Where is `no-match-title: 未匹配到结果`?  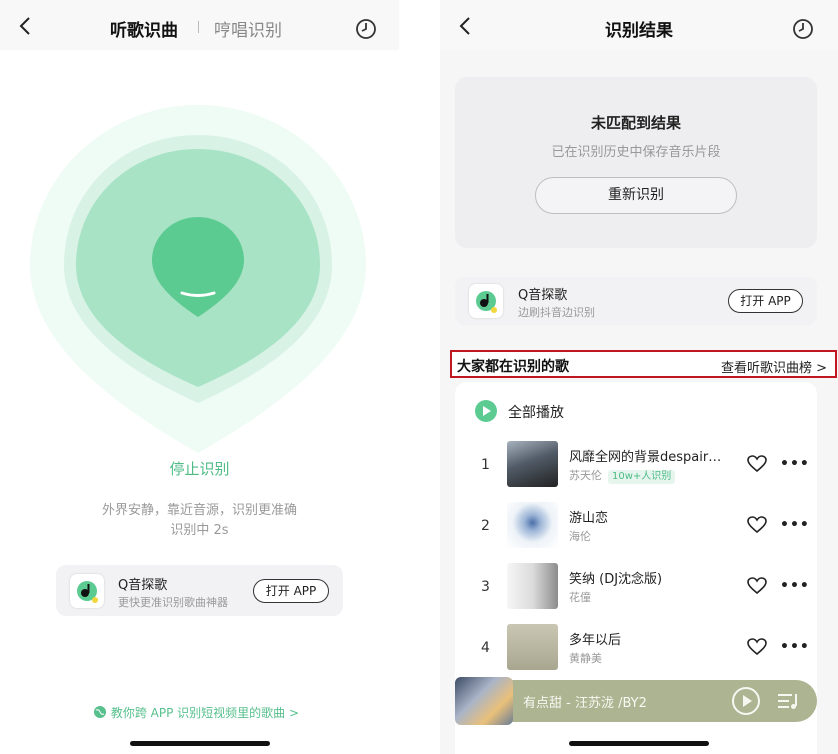 no-match-title: 未匹配到结果 is located at coordinates (635, 123).